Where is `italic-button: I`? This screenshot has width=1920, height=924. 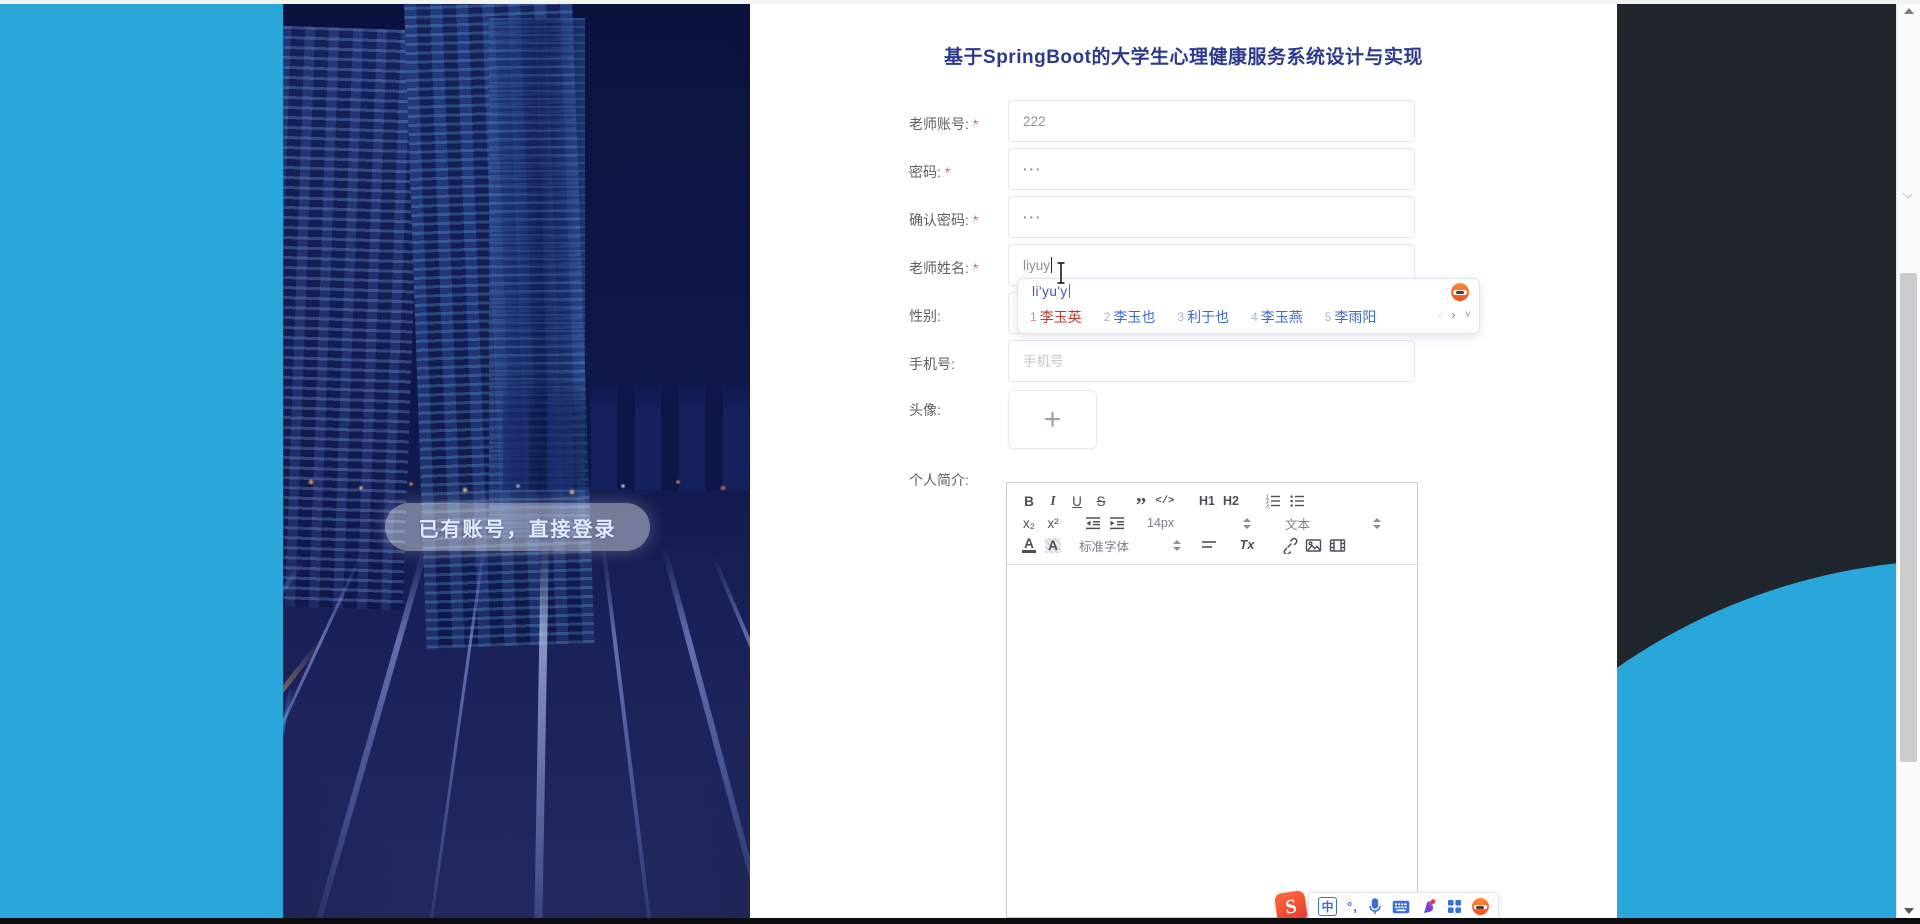
italic-button: I is located at coordinates (1053, 501).